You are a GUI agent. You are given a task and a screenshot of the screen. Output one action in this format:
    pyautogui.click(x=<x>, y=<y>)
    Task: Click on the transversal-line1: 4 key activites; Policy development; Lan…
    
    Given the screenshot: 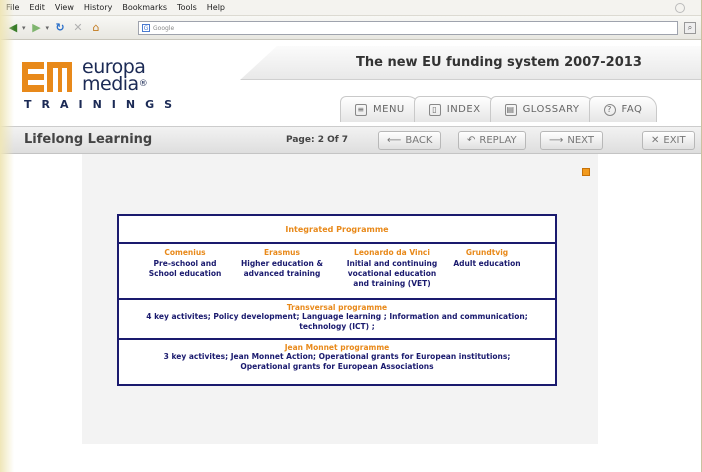 What is the action you would take?
    pyautogui.click(x=337, y=316)
    